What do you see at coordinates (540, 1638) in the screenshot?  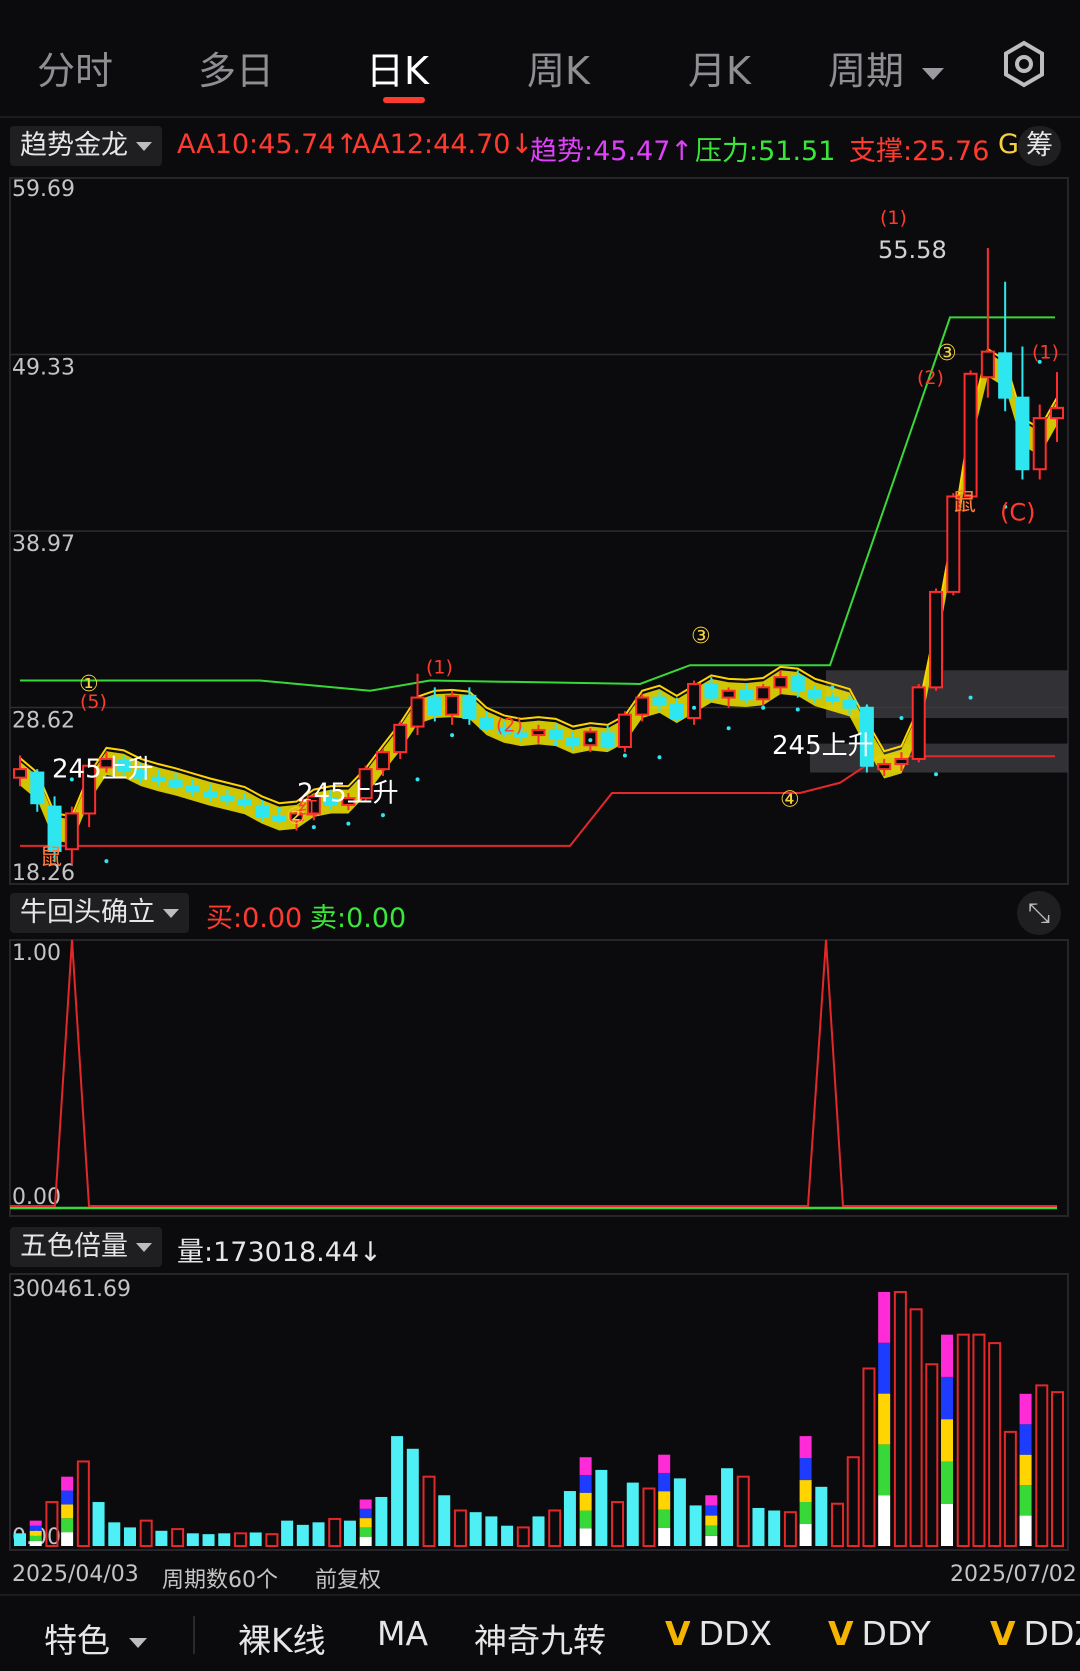 I see `tool-magic-nine: 神奇九转` at bounding box center [540, 1638].